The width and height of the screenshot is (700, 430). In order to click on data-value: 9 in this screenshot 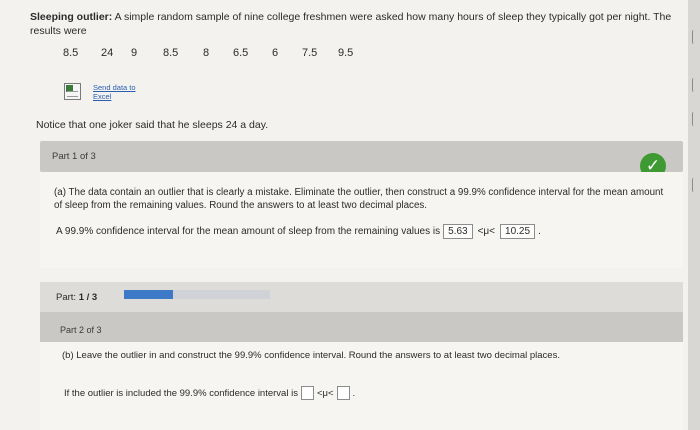, I will do `click(134, 53)`.